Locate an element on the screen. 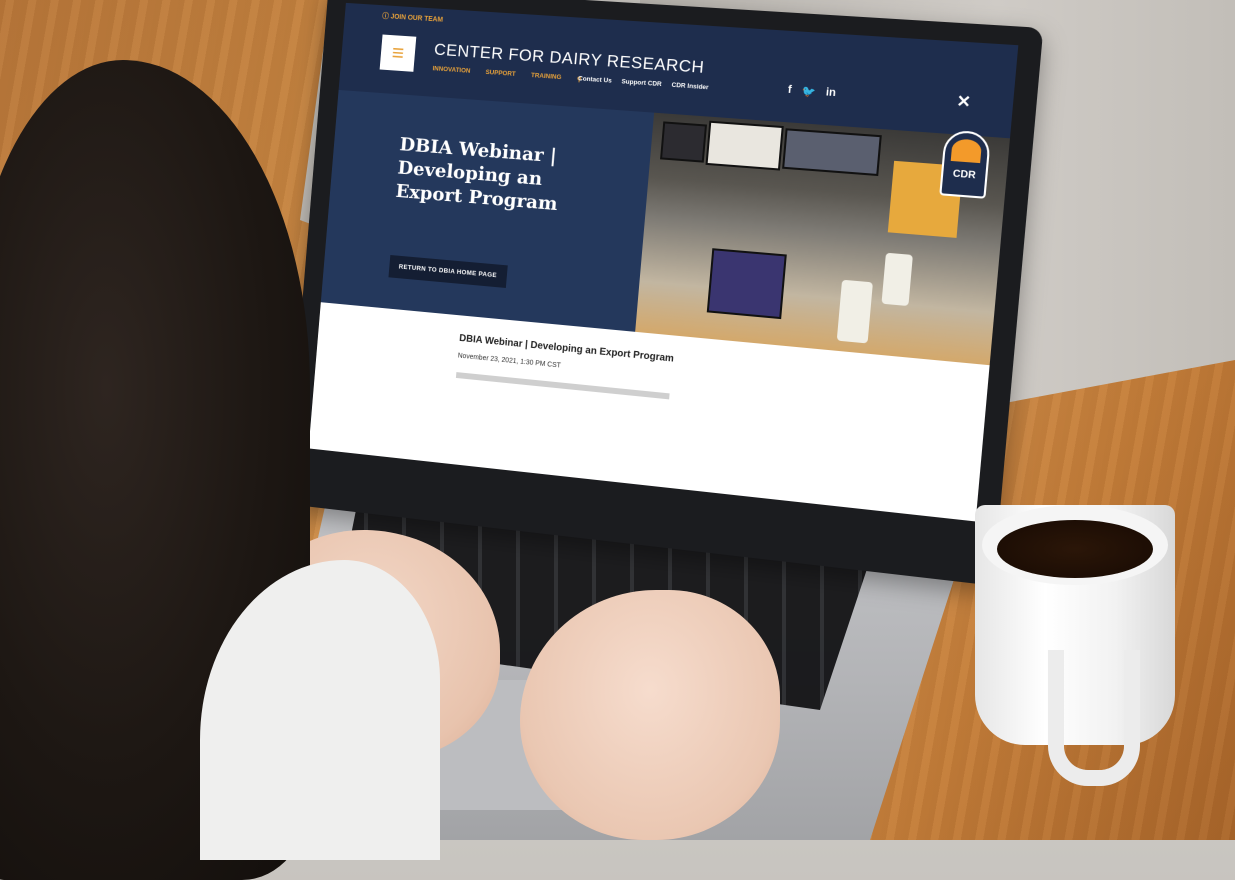 The image size is (1235, 880). sun-icon is located at coordinates (966, 151).